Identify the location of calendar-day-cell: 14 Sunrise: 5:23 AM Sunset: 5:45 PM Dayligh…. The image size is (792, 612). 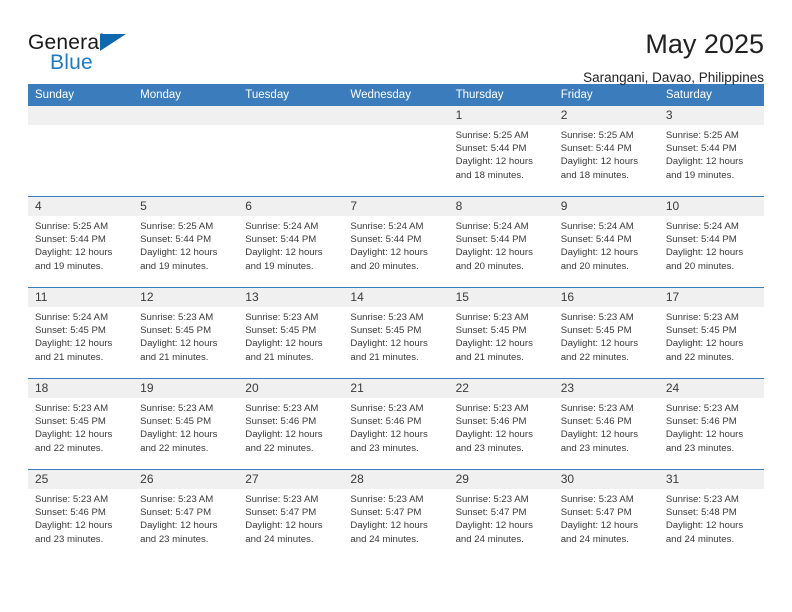
(396, 333).